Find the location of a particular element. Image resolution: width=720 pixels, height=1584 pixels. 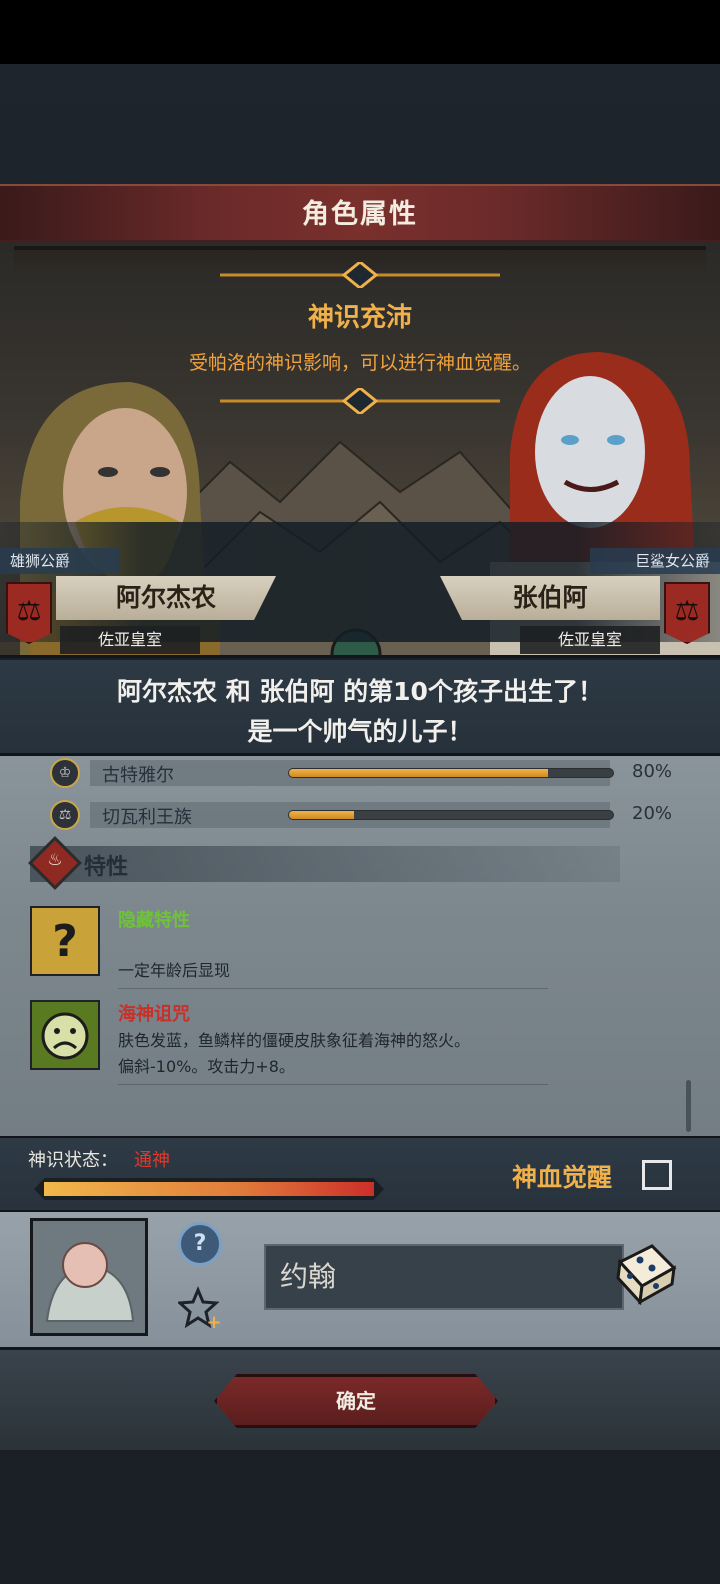

star-plus-icon: + is located at coordinates (199, 1309).